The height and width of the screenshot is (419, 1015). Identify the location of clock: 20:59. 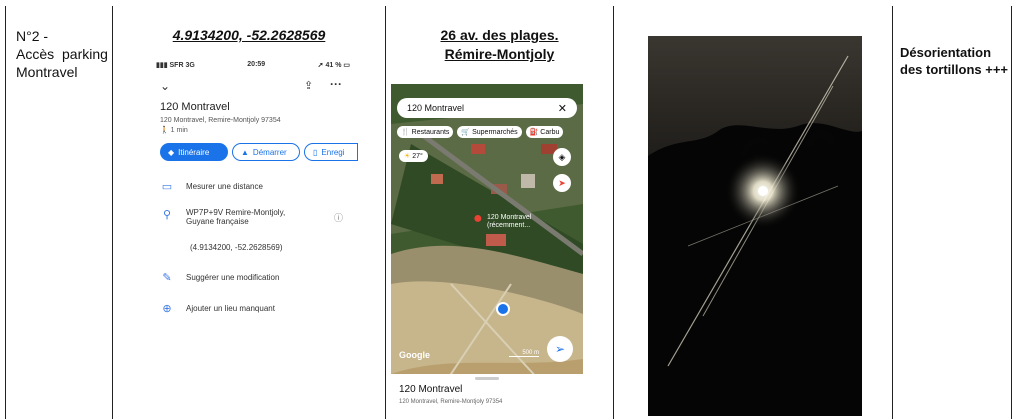
(256, 64).